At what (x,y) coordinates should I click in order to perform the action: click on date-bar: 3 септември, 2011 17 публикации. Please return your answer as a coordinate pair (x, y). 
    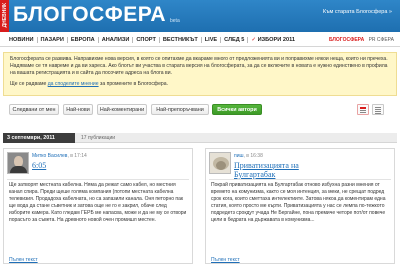
    Looking at the image, I should click on (200, 138).